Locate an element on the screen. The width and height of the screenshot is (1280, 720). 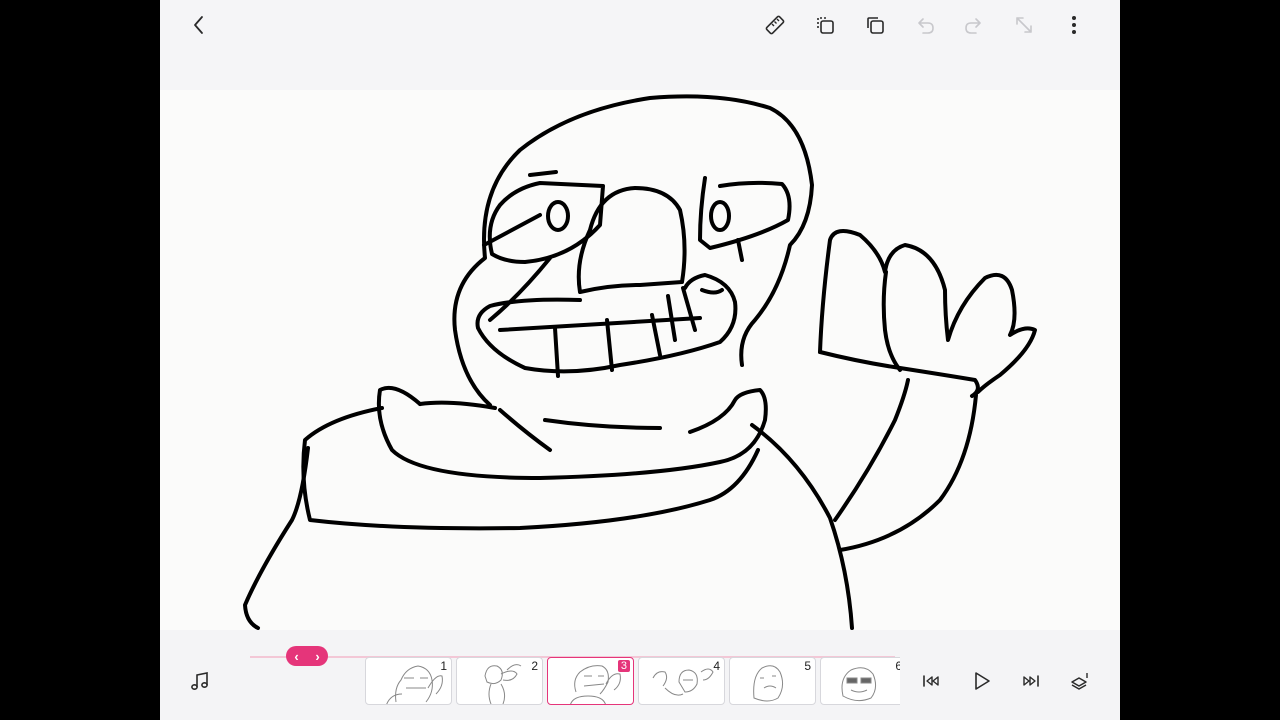
frame-thumbnail-1: 1 is located at coordinates (408, 681).